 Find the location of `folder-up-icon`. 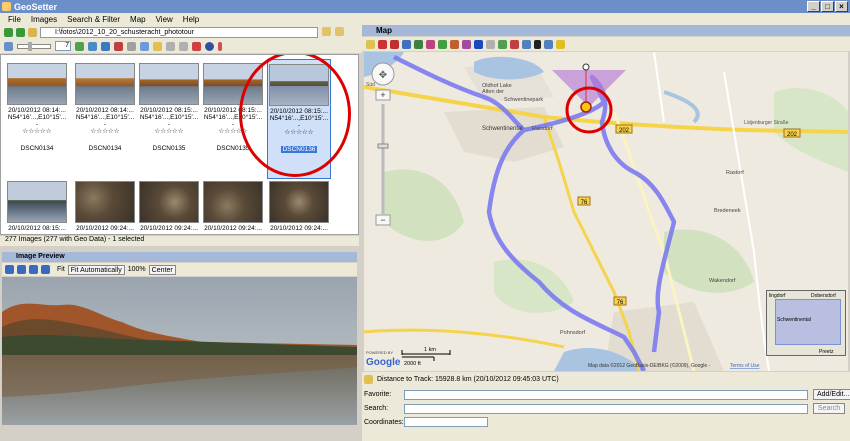

folder-up-icon is located at coordinates (32, 32).